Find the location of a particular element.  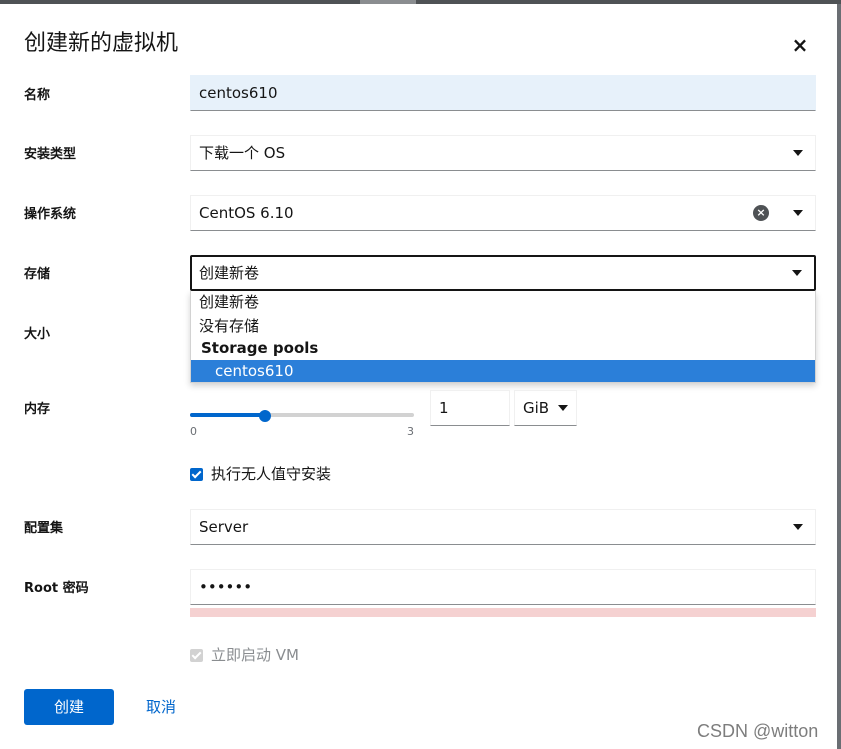

memory-unit-value: GiB is located at coordinates (536, 408).